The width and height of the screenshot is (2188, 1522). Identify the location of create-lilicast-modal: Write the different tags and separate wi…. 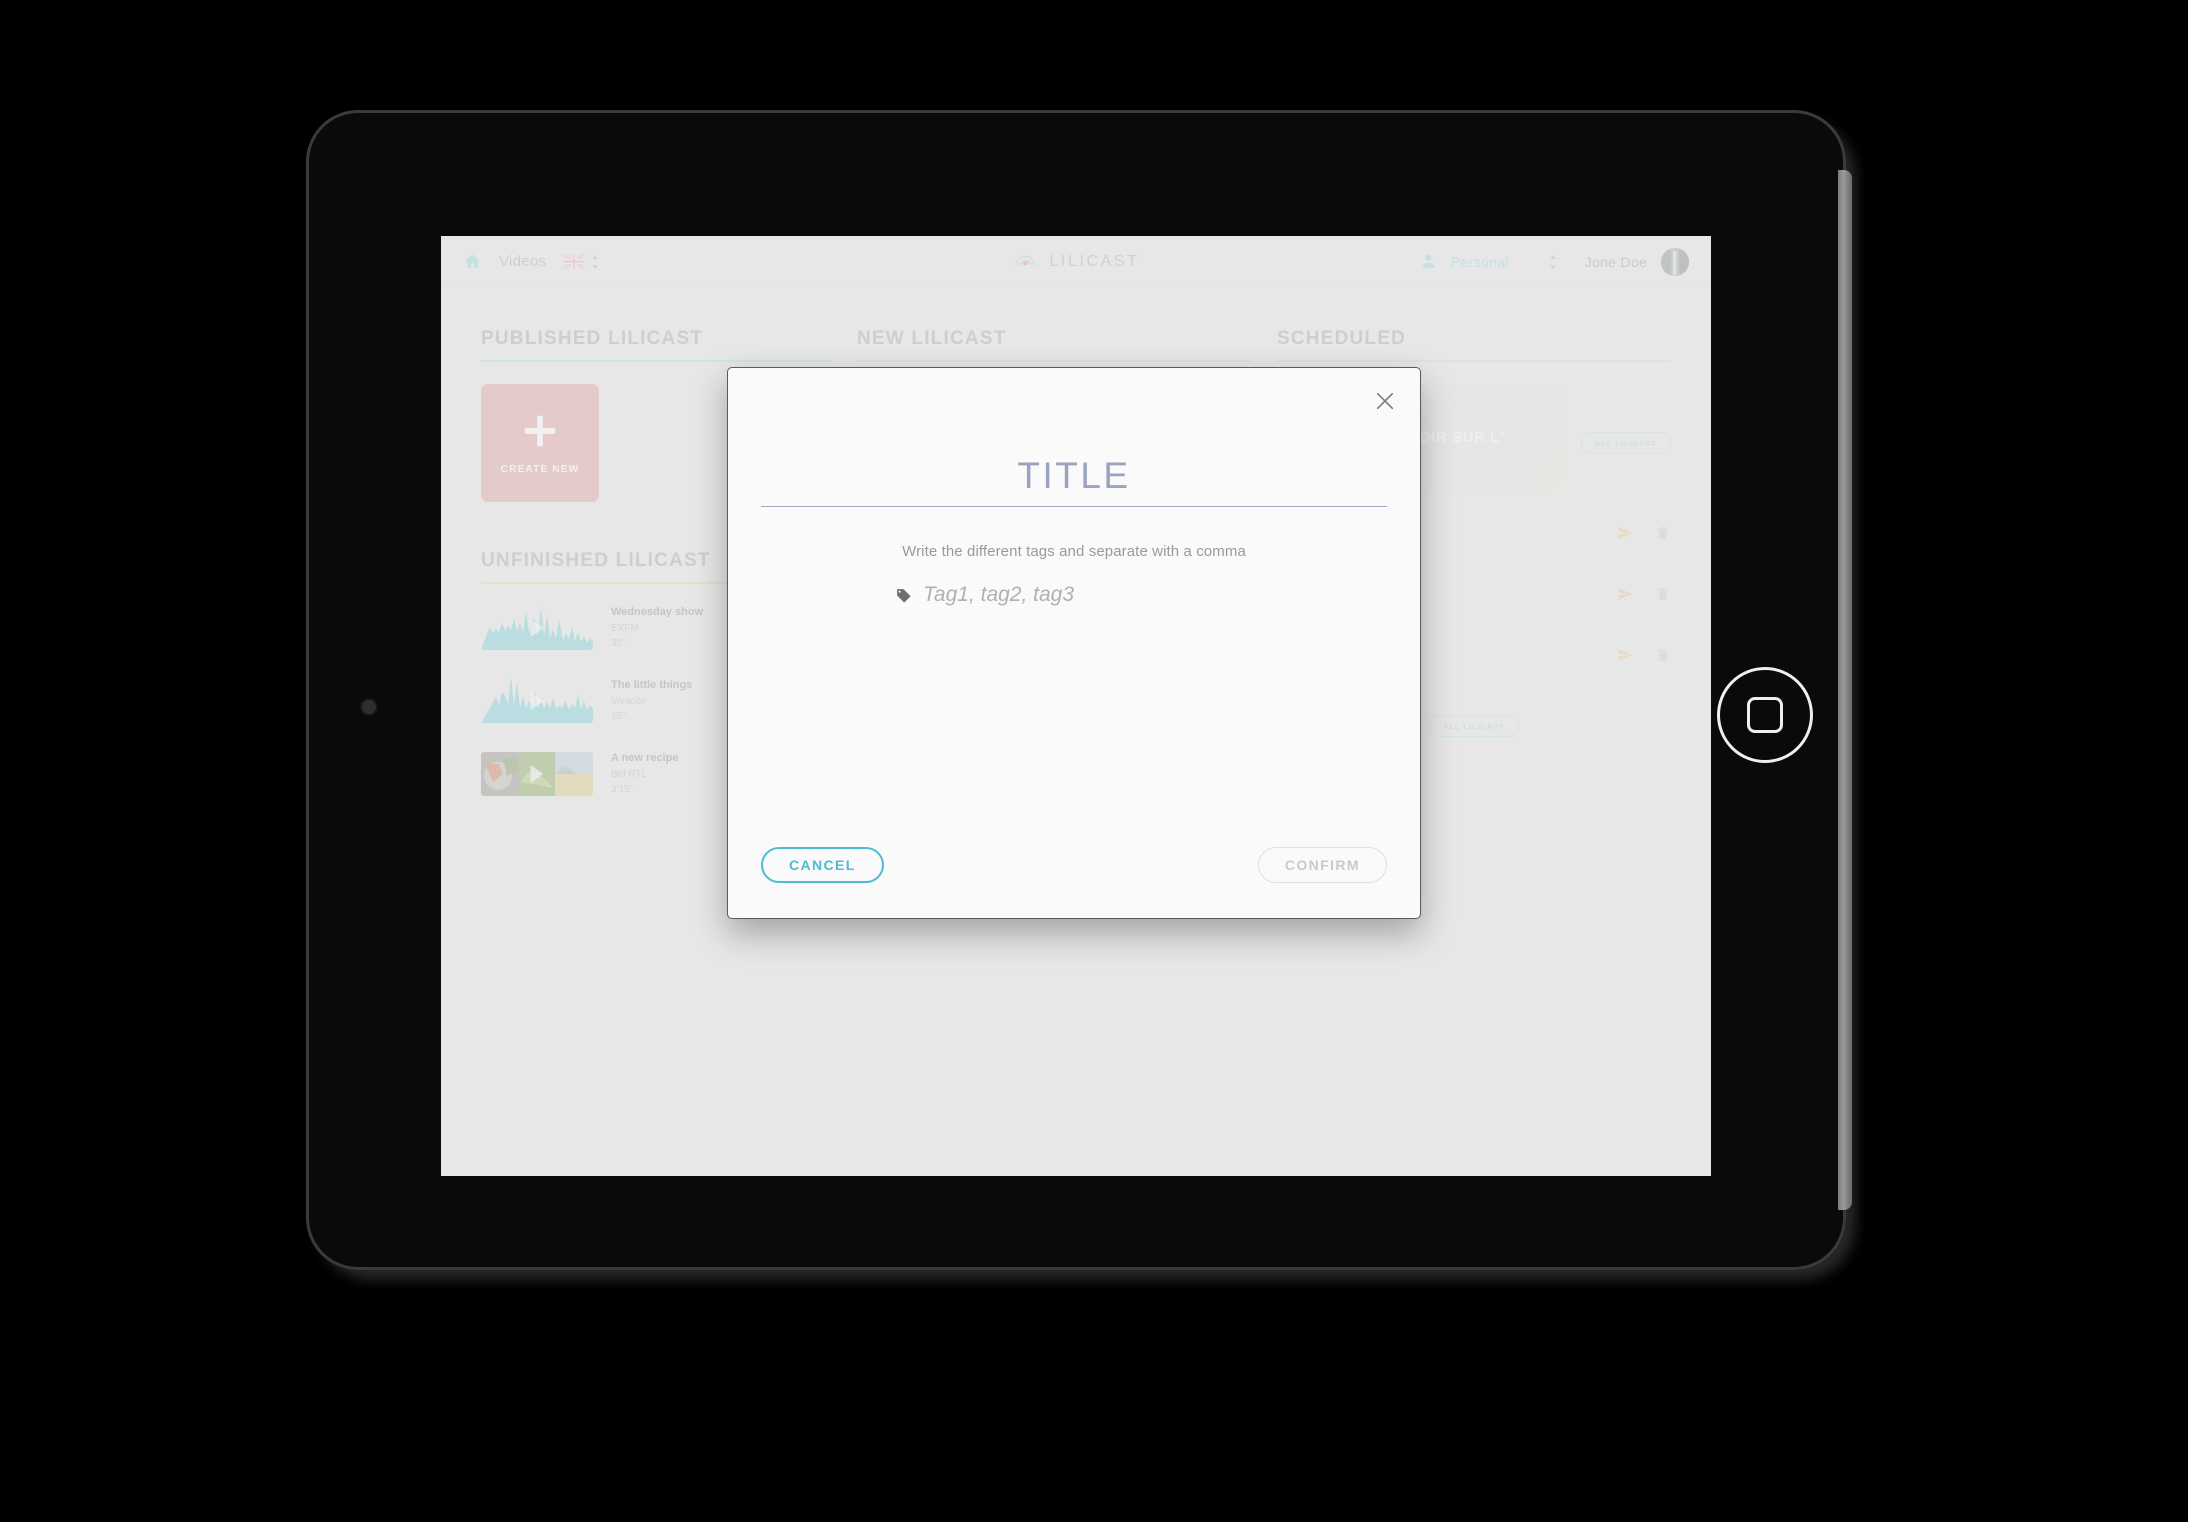
(1074, 643).